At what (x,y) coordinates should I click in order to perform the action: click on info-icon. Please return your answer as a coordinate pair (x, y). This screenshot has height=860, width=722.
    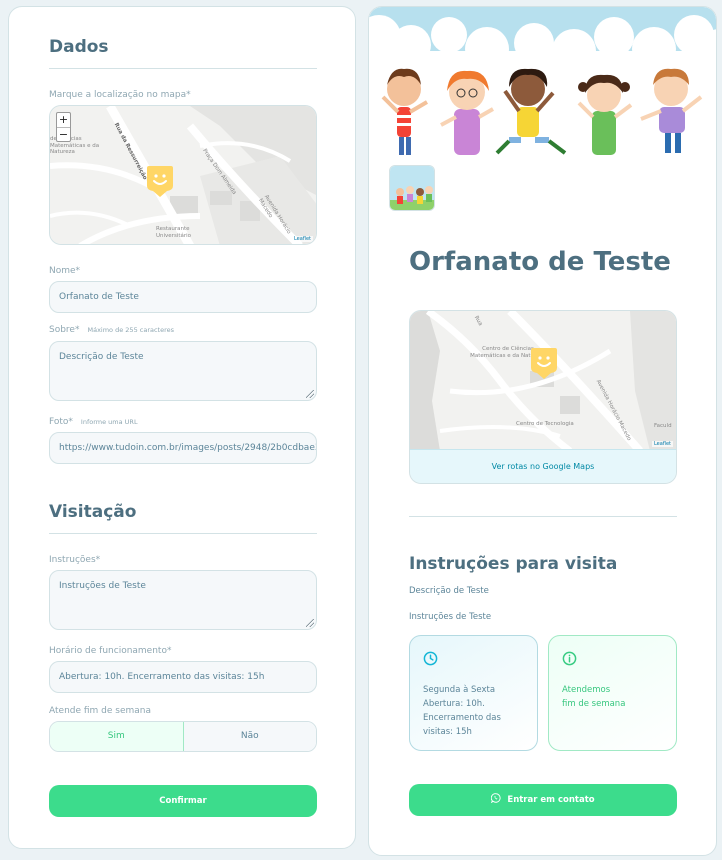
    Looking at the image, I should click on (569, 658).